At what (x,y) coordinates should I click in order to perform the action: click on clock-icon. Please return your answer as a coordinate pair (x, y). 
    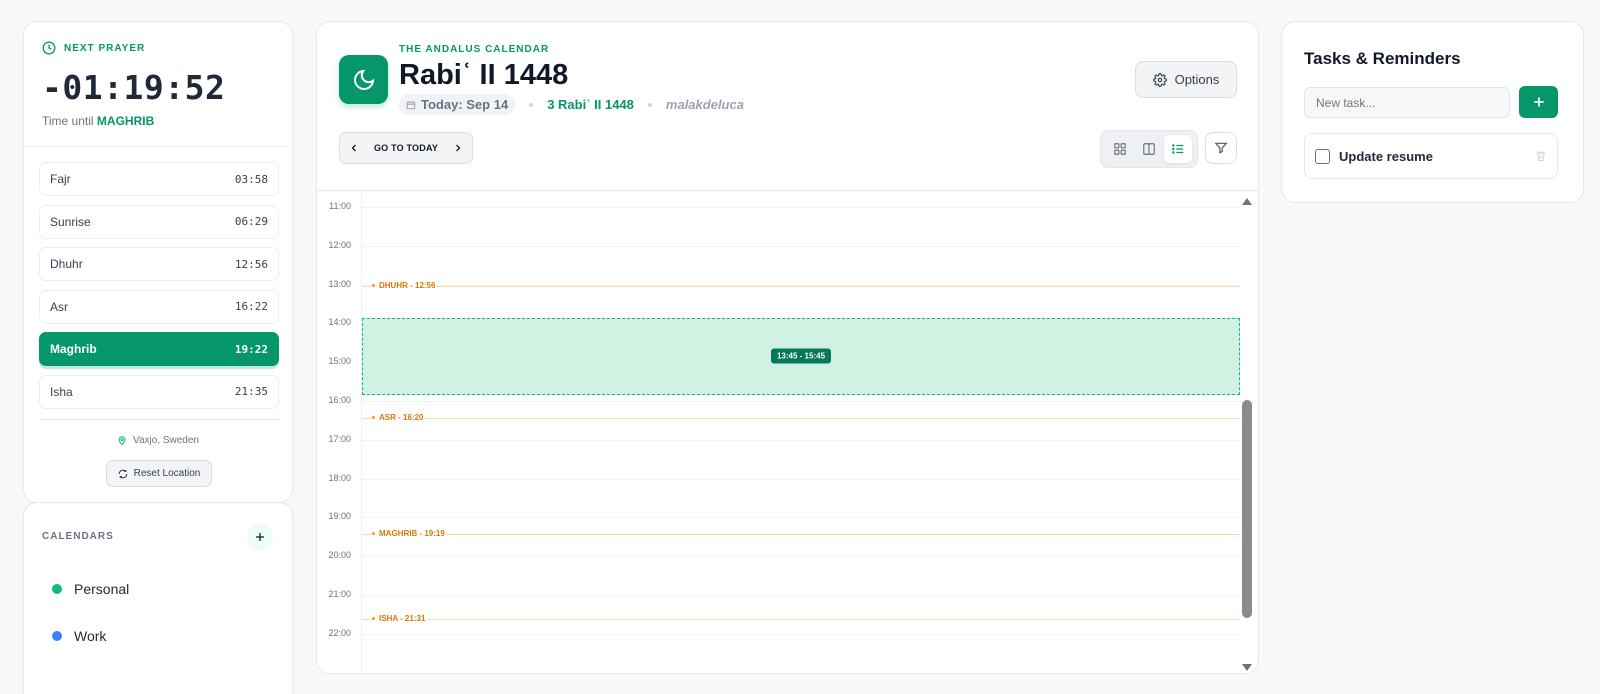
    Looking at the image, I should click on (49, 48).